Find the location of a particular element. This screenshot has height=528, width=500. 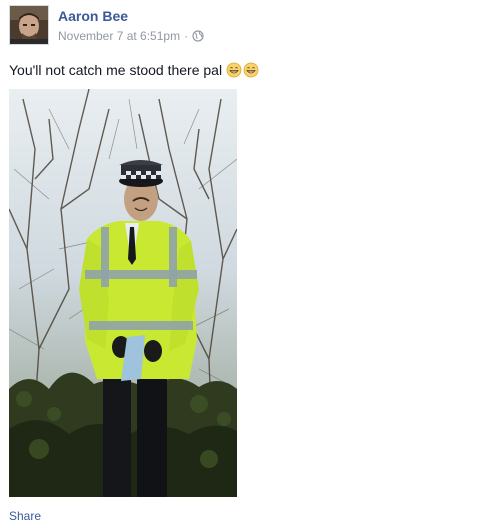

post-message: You'll not catch me stood there pal is located at coordinates (134, 70).